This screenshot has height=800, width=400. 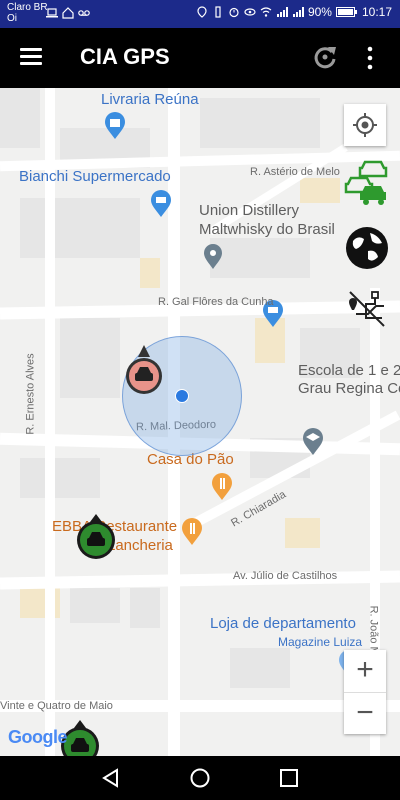 What do you see at coordinates (325, 57) in the screenshot?
I see `refresh-icon` at bounding box center [325, 57].